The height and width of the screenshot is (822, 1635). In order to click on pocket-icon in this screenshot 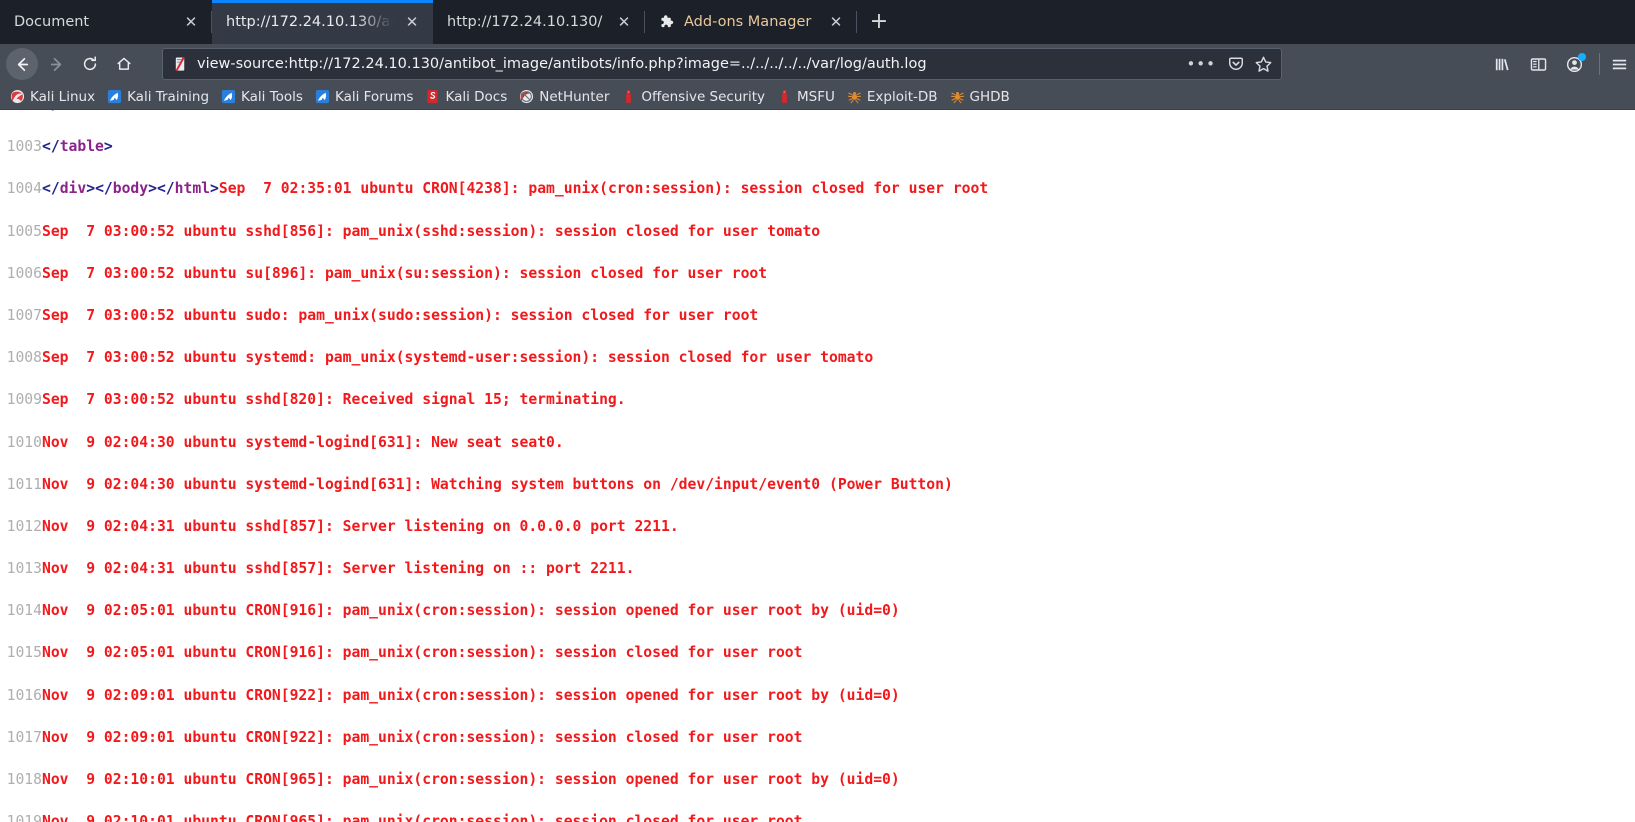, I will do `click(1236, 64)`.